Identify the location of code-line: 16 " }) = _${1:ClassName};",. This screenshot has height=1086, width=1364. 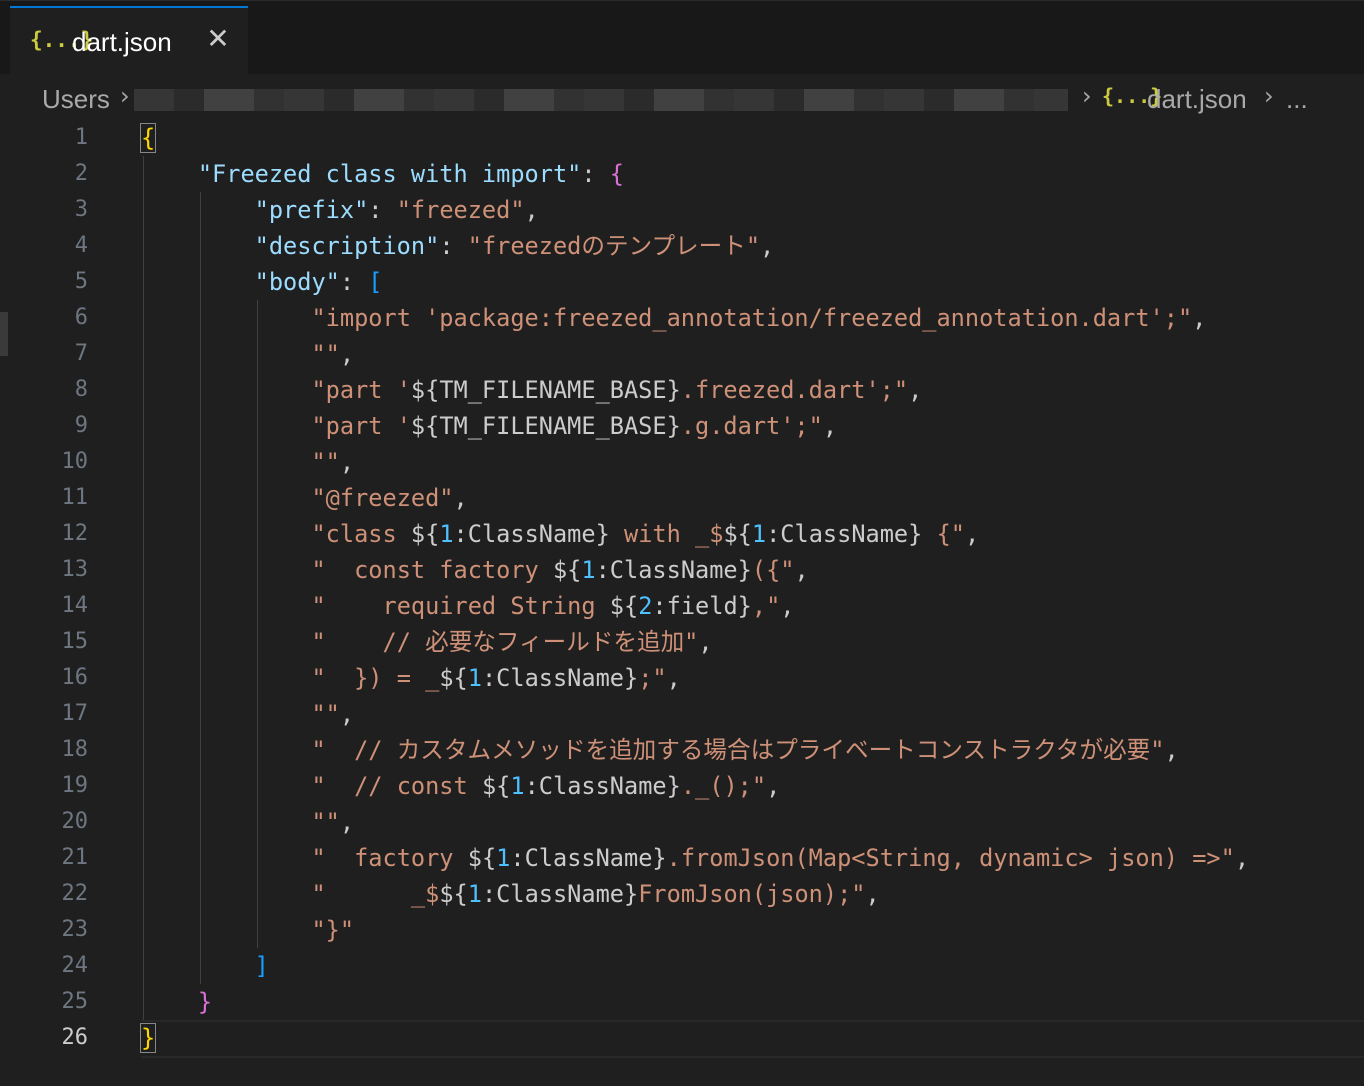
(682, 678).